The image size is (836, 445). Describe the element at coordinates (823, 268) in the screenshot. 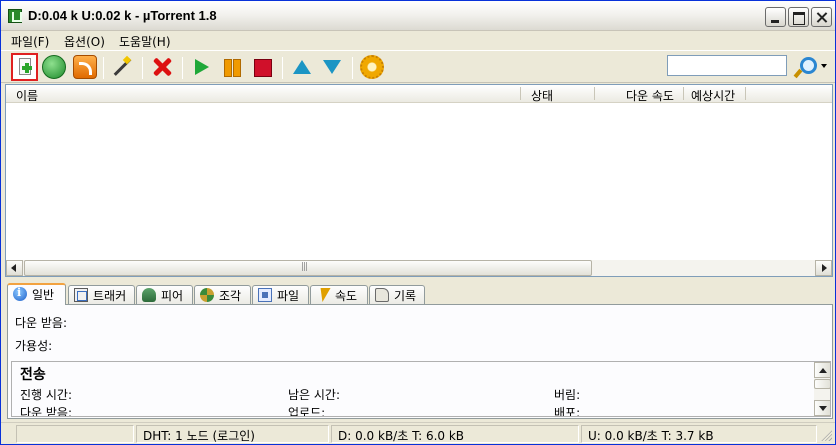

I see `scroll-right-button` at that location.